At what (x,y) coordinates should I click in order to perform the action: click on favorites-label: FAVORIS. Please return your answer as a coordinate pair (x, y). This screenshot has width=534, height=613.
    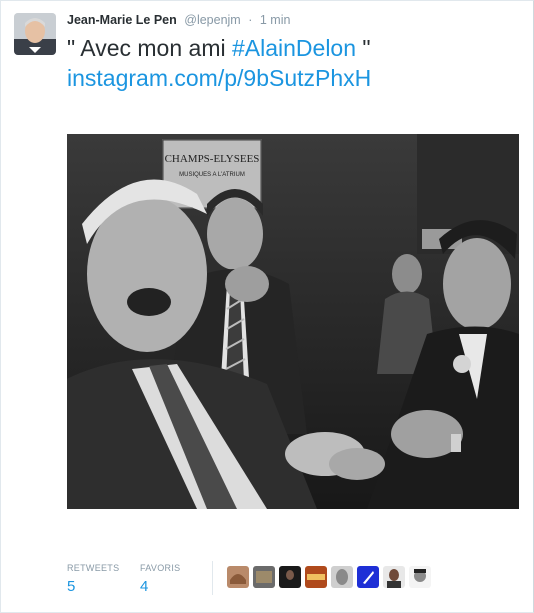
    Looking at the image, I should click on (160, 568).